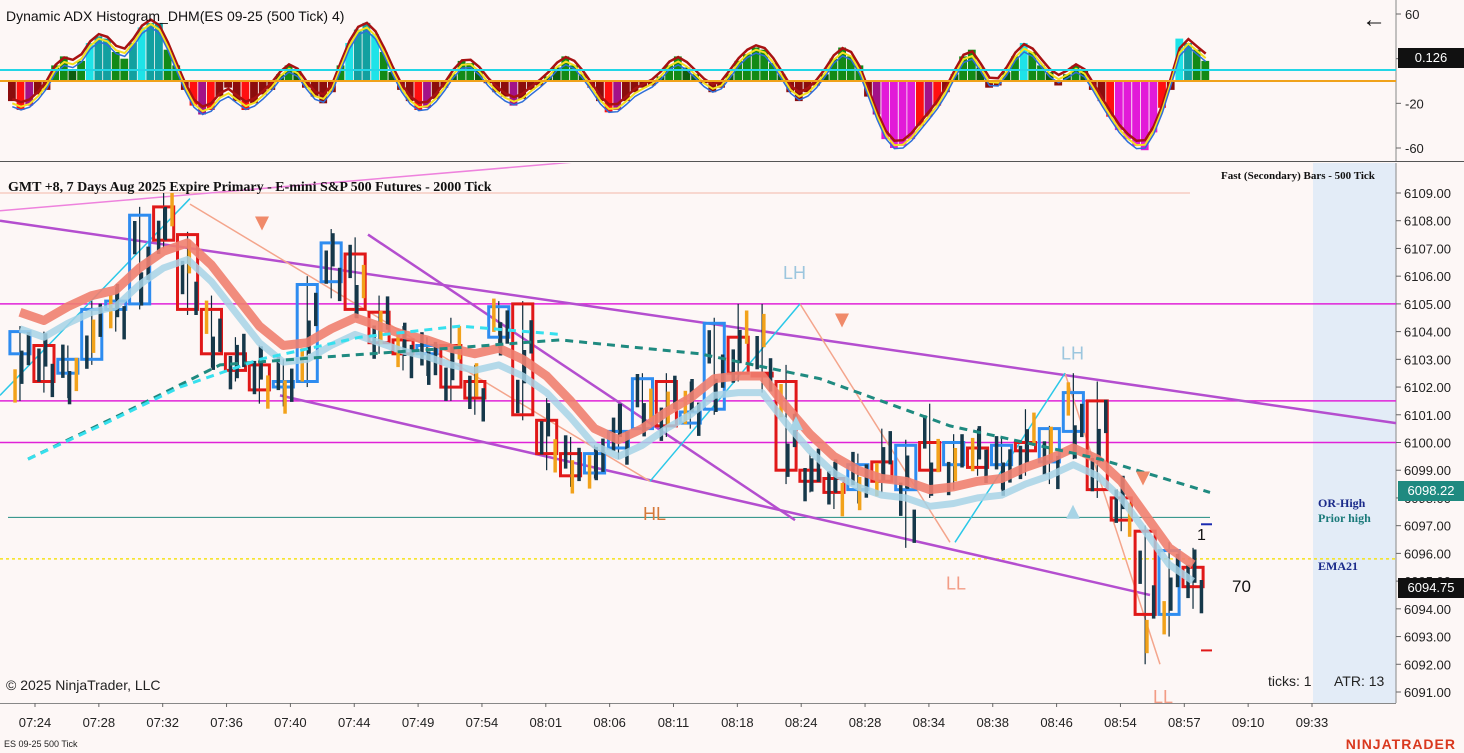 The image size is (1464, 753). Describe the element at coordinates (1427, 248) in the screenshot. I see `price-tick-label: 6107.00` at that location.